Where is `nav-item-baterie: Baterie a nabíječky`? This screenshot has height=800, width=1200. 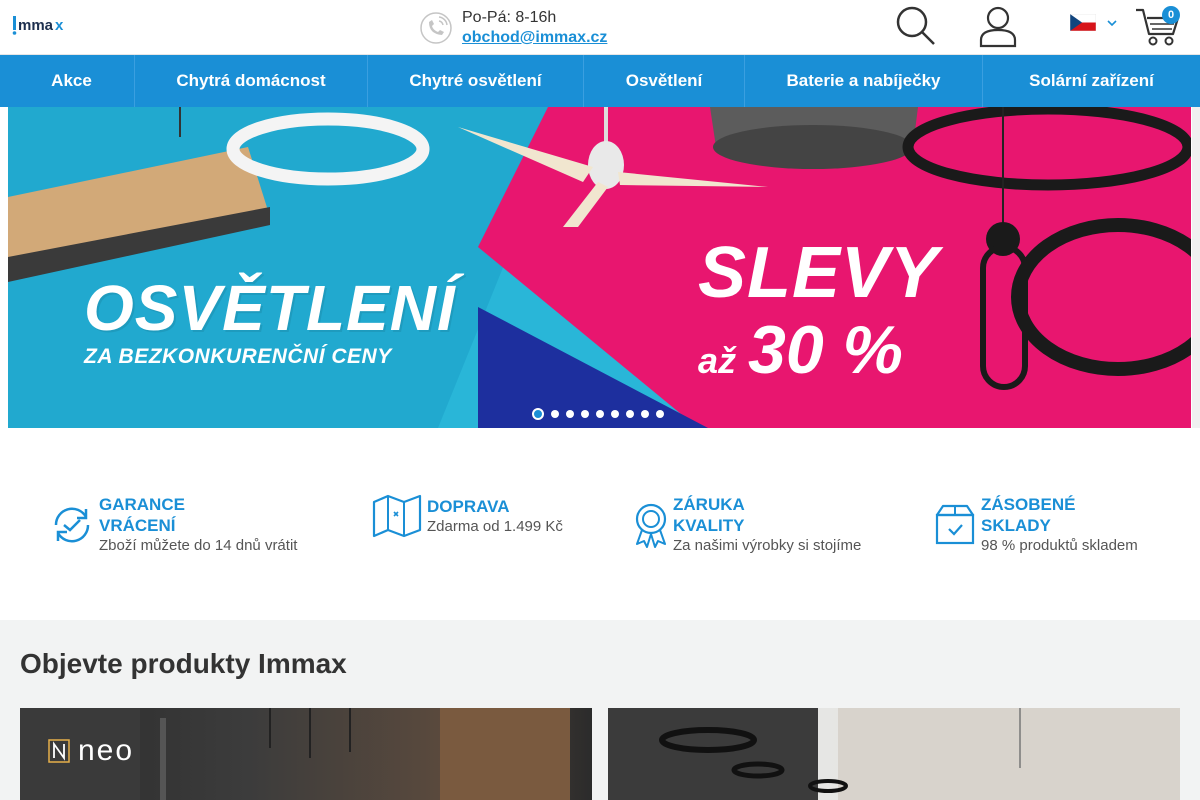
nav-item-baterie: Baterie a nabíječky is located at coordinates (863, 81).